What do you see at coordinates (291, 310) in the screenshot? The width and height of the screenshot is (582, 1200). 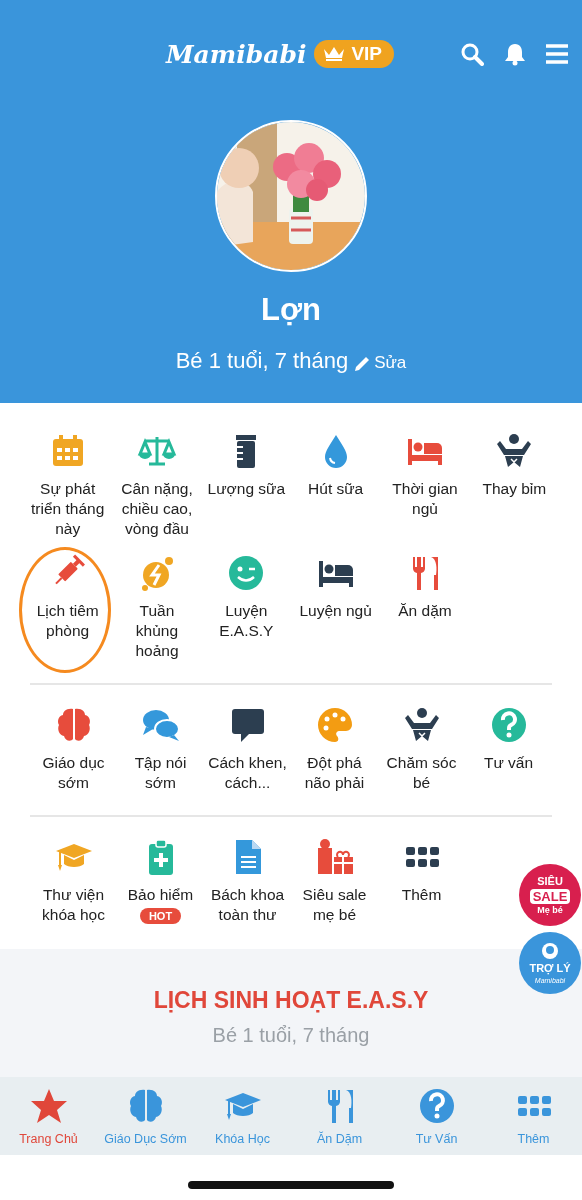 I see `child-name: Lợn` at bounding box center [291, 310].